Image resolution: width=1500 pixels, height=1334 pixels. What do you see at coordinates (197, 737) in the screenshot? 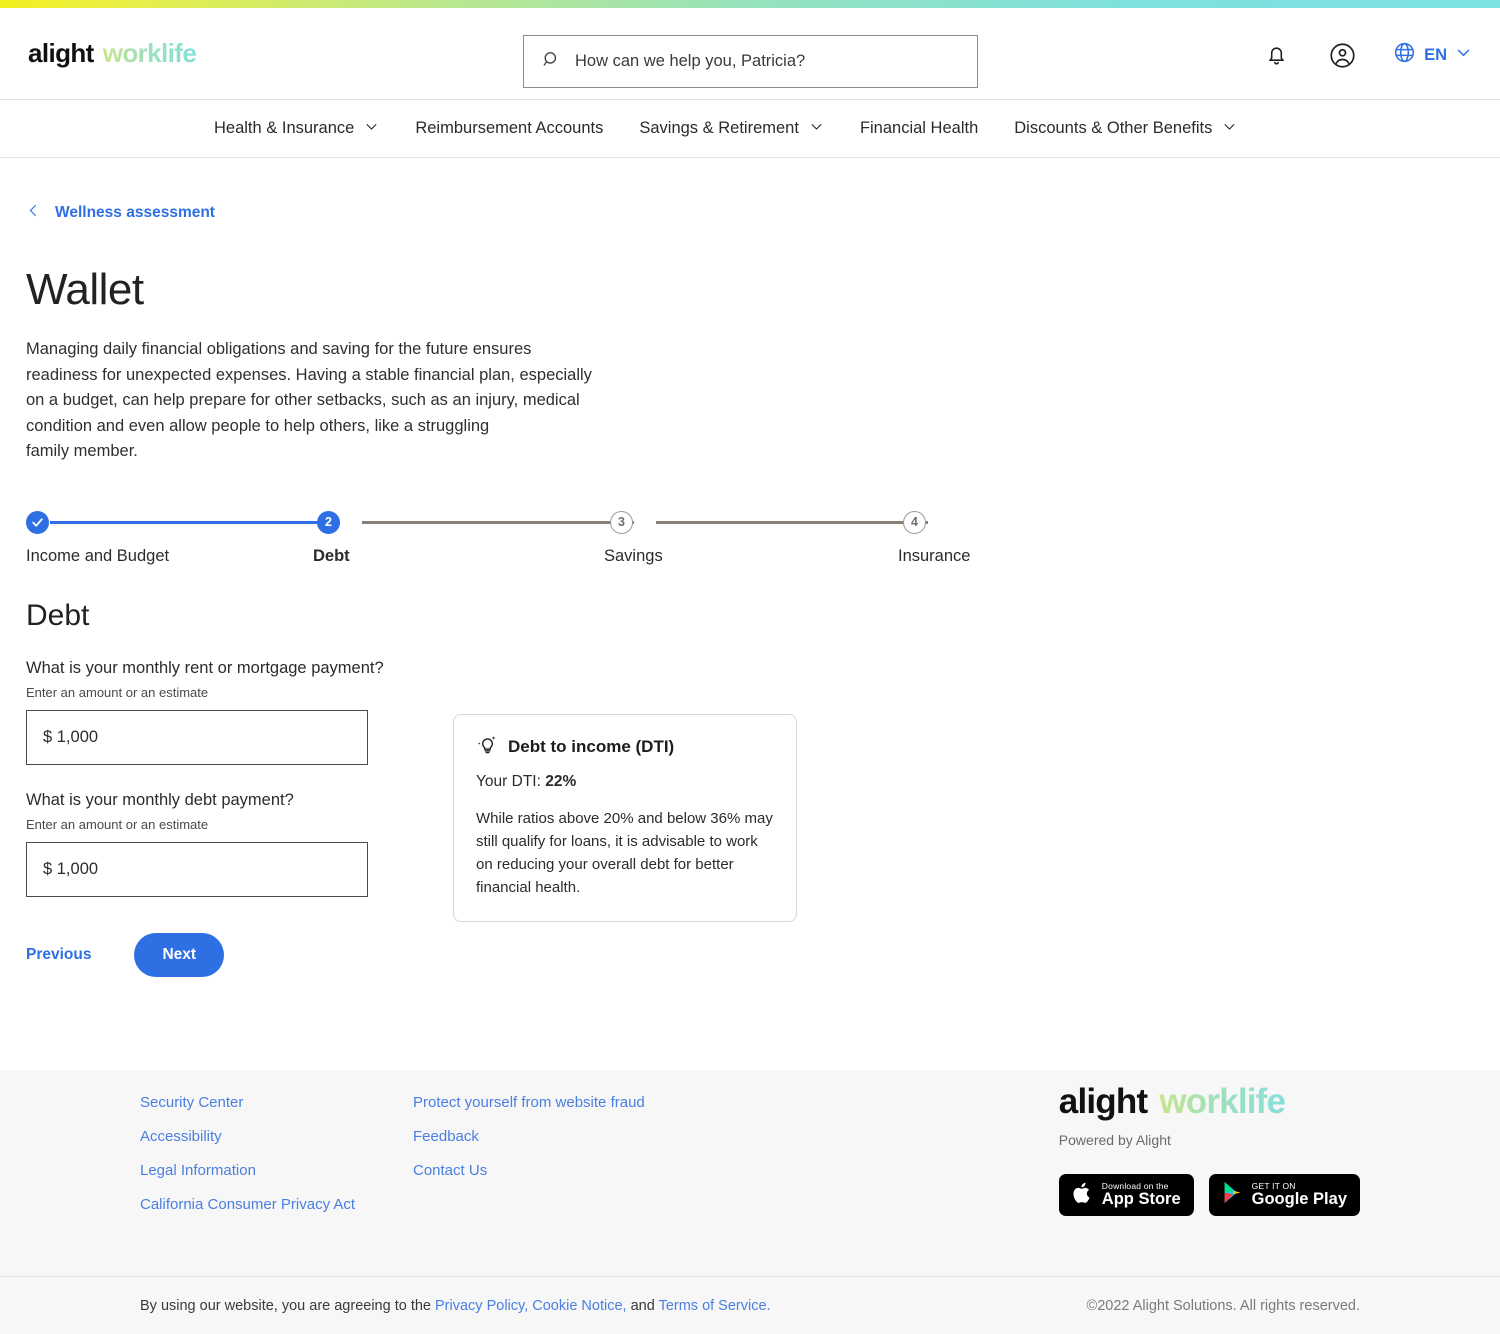
I see `rent-mortgage-input` at bounding box center [197, 737].